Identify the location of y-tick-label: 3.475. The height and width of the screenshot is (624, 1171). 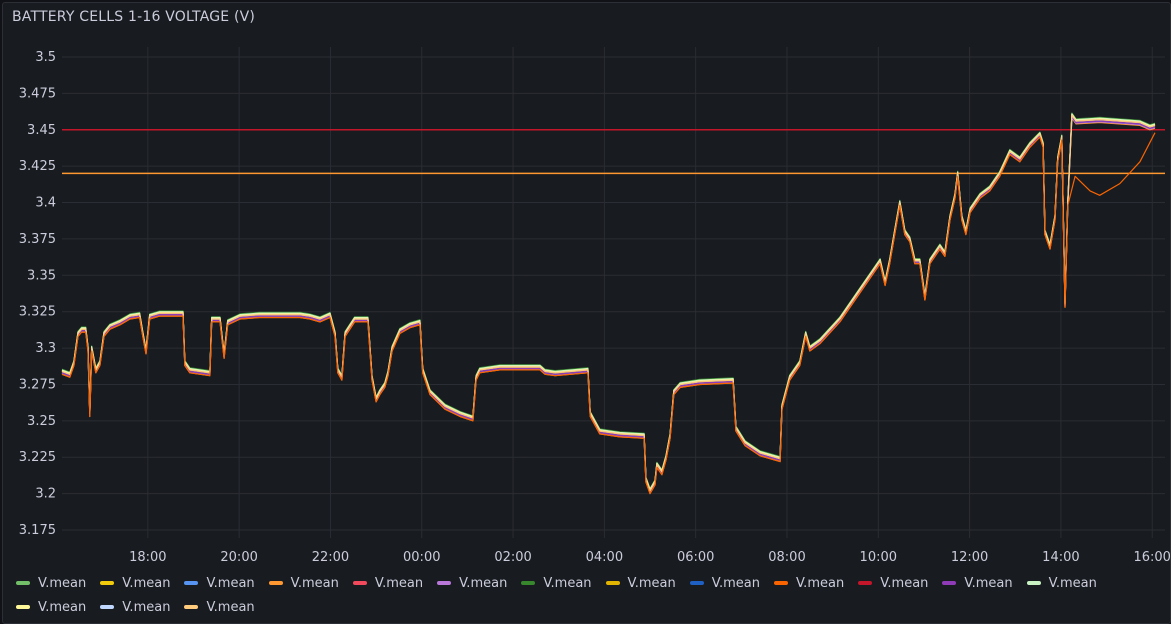
(37, 93).